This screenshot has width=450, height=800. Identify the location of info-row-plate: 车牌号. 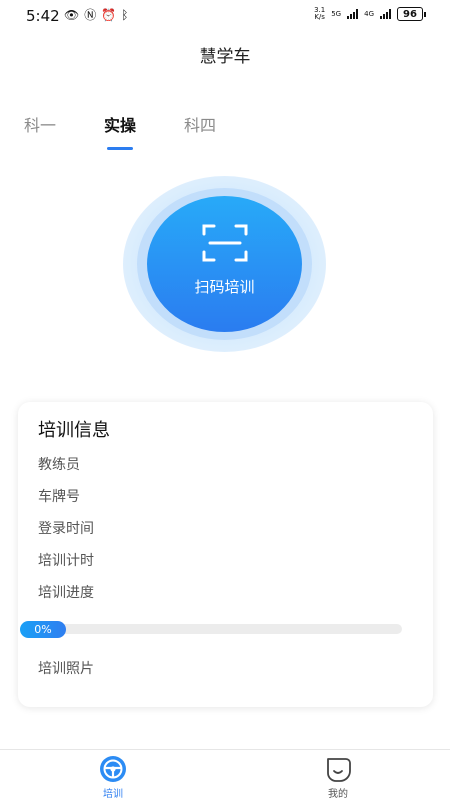
(59, 497).